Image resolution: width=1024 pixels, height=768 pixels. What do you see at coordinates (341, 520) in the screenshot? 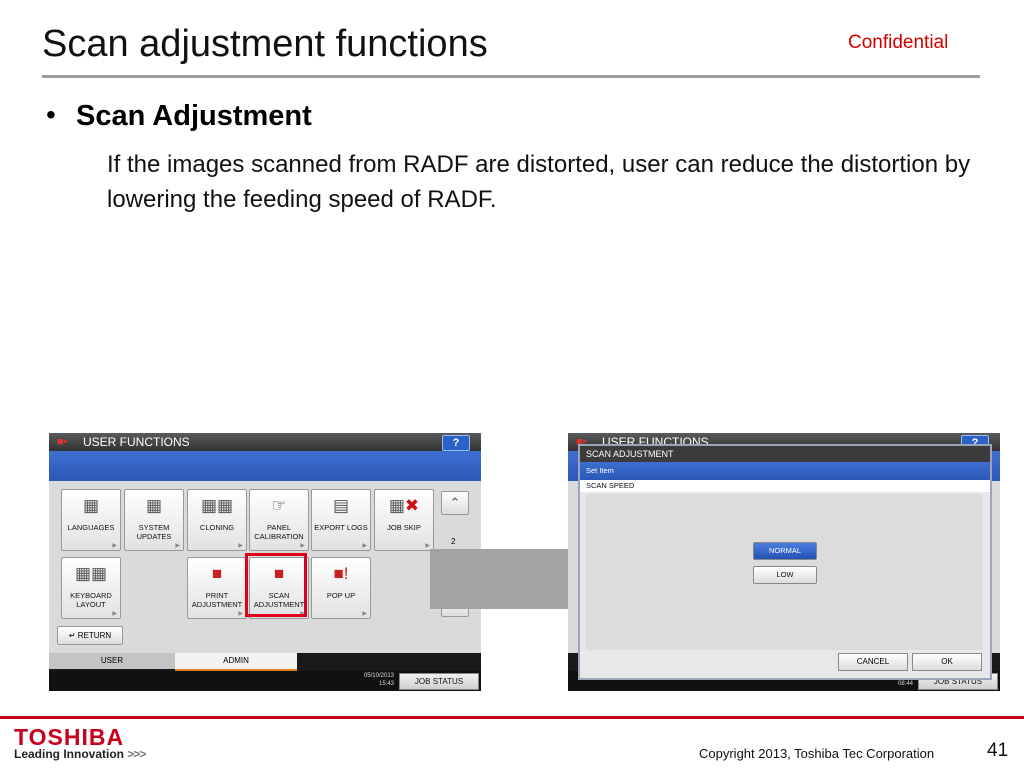
I see `export-logs-button: ▤ EXPORT LOGS ▶` at bounding box center [341, 520].